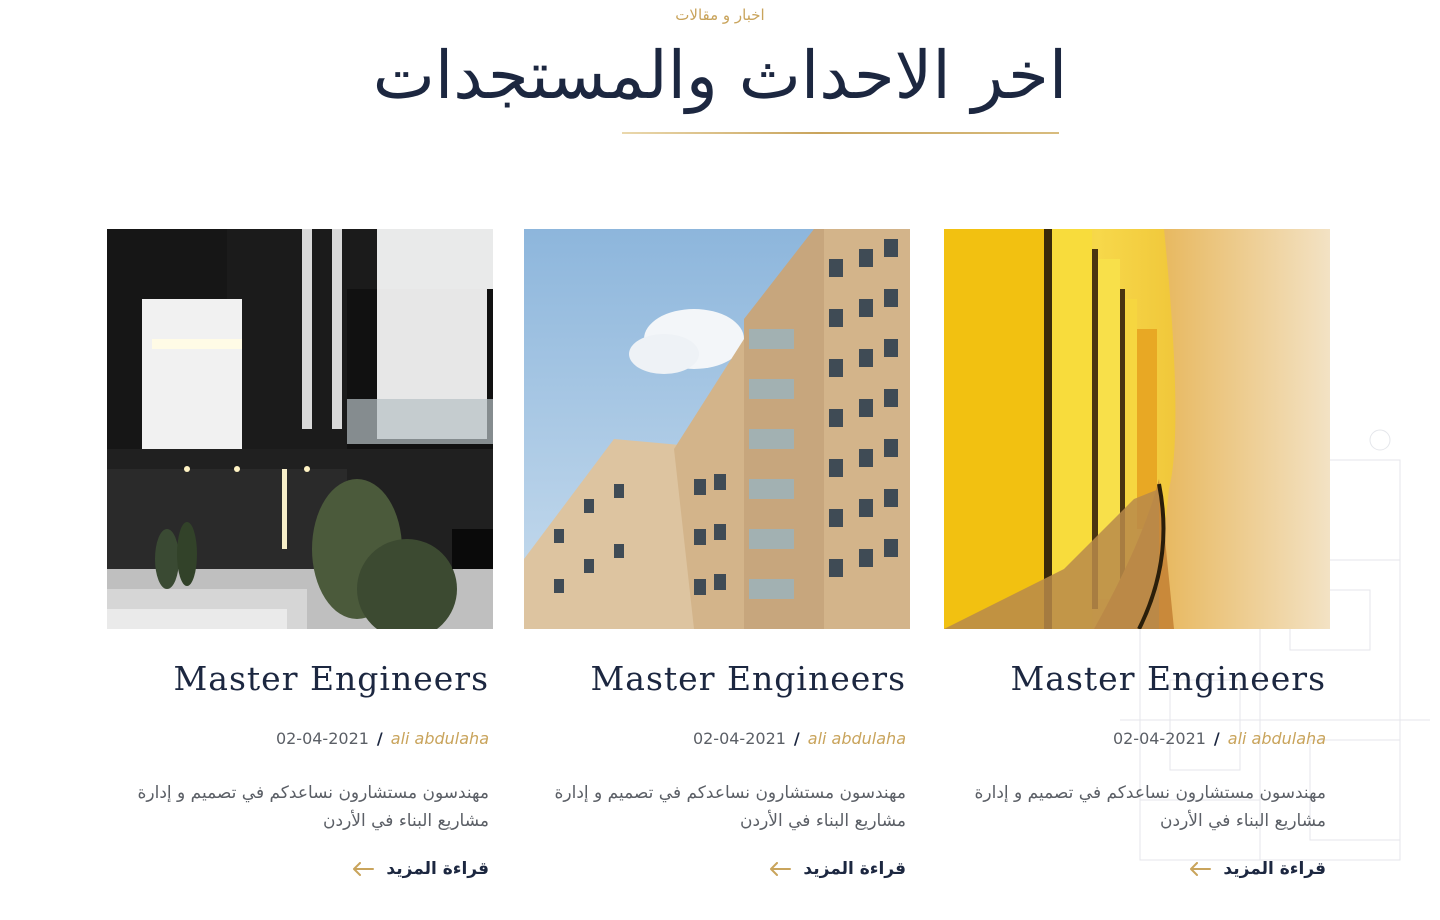 The image size is (1440, 920). What do you see at coordinates (720, 75) in the screenshot?
I see `section-title: اخر الاحداث والمستجدات` at bounding box center [720, 75].